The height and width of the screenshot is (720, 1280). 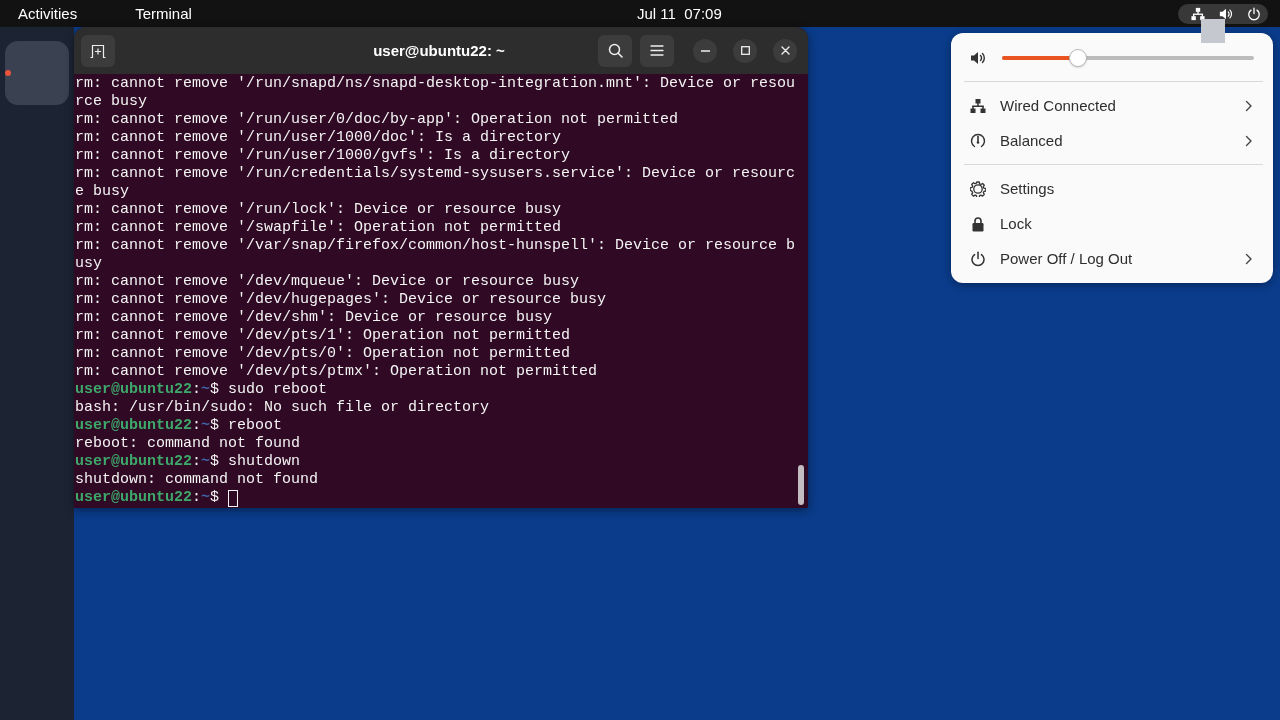 What do you see at coordinates (801, 485) in the screenshot?
I see `scrollbar-thumb` at bounding box center [801, 485].